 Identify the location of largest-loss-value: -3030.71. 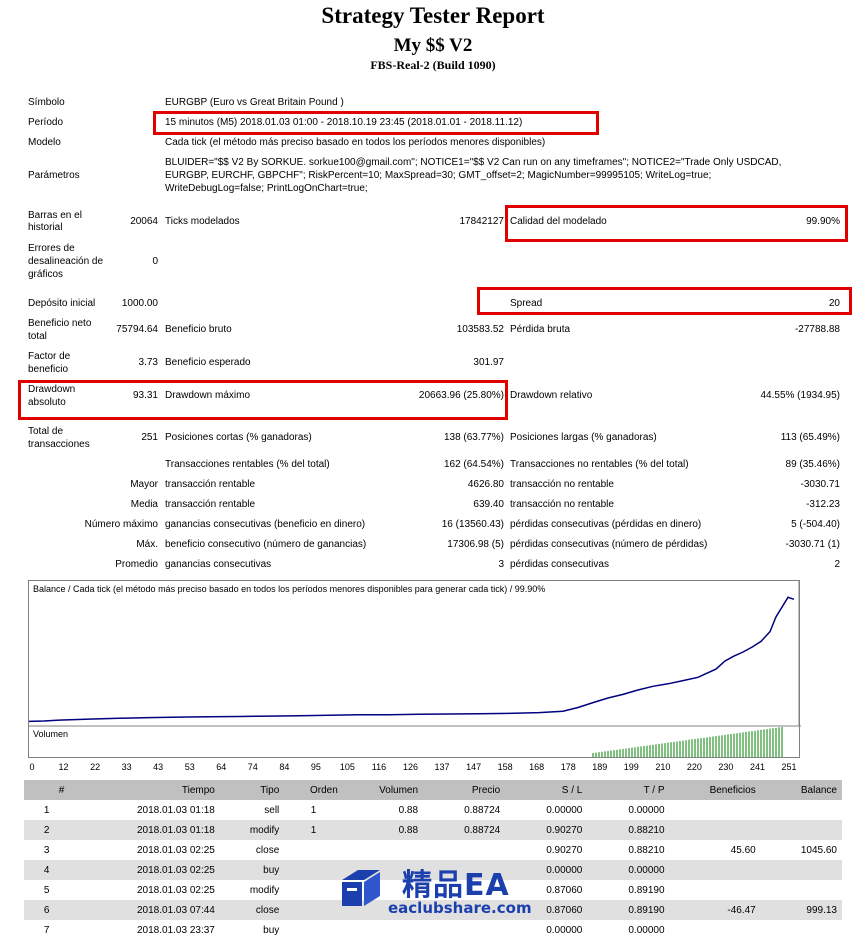
(820, 484).